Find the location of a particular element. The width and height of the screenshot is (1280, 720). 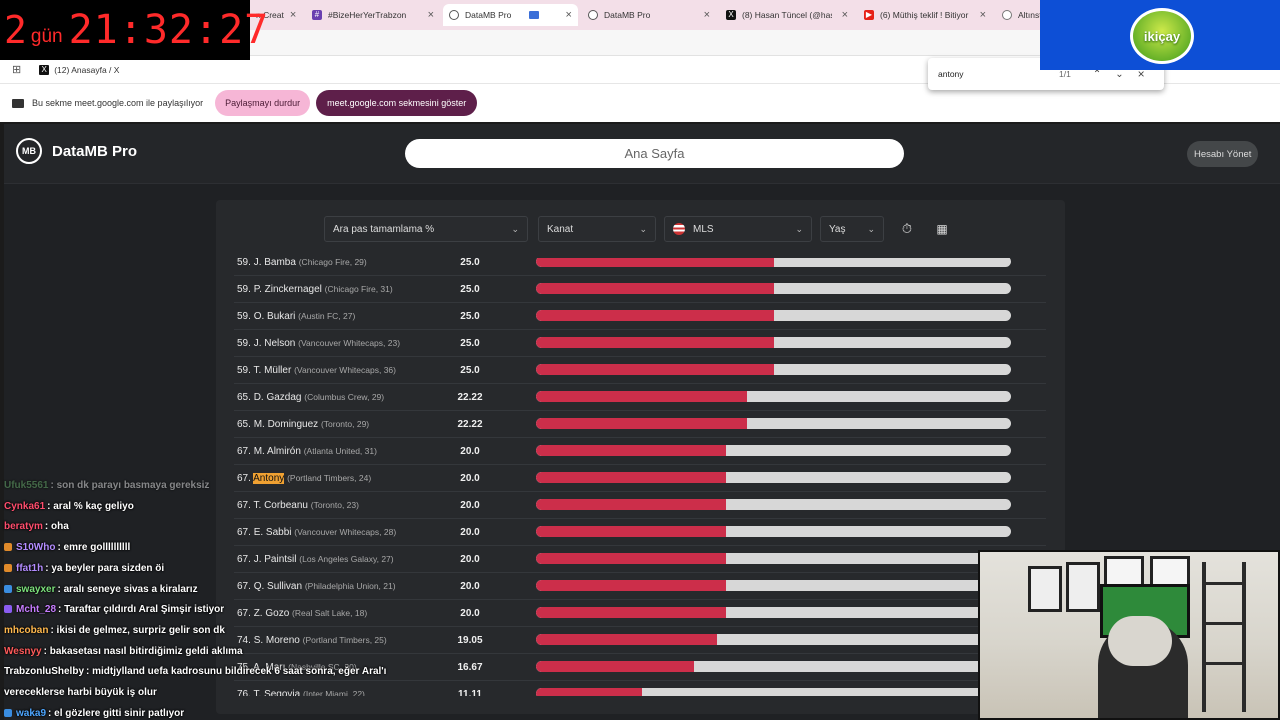

tab-label: #BizeHerYerTrabzon is located at coordinates (367, 15).